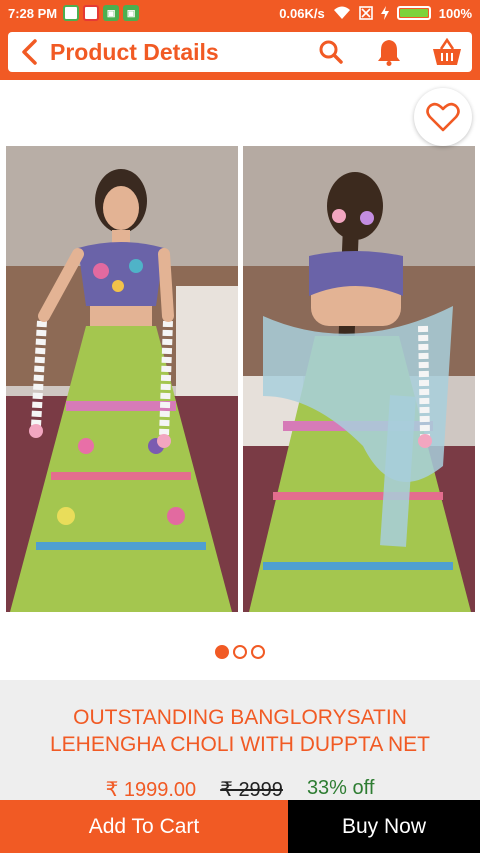 The width and height of the screenshot is (480, 853). I want to click on app-header: Product Details, so click(240, 53).